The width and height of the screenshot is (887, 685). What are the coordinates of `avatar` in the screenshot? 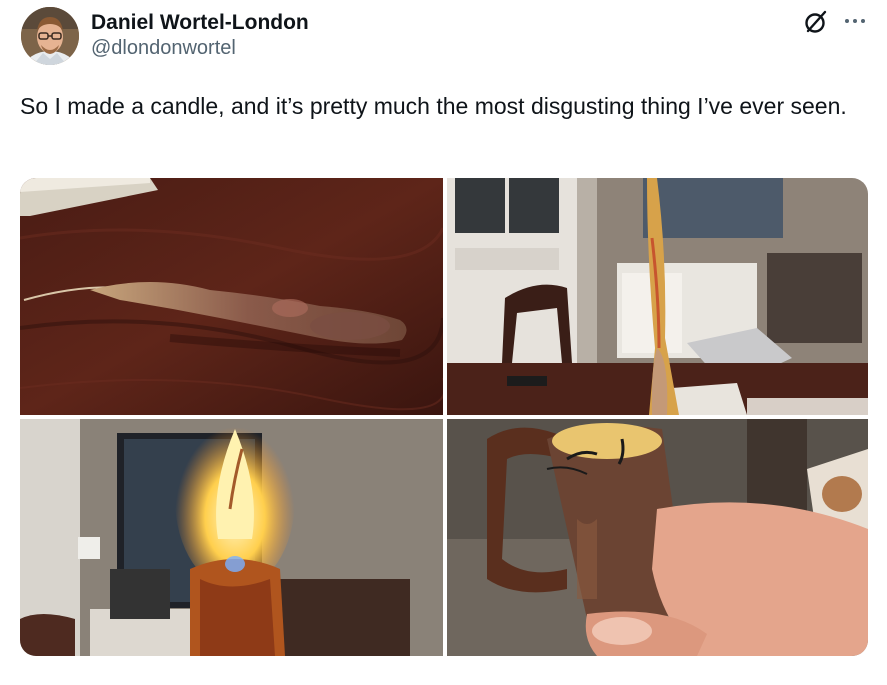 It's located at (50, 36).